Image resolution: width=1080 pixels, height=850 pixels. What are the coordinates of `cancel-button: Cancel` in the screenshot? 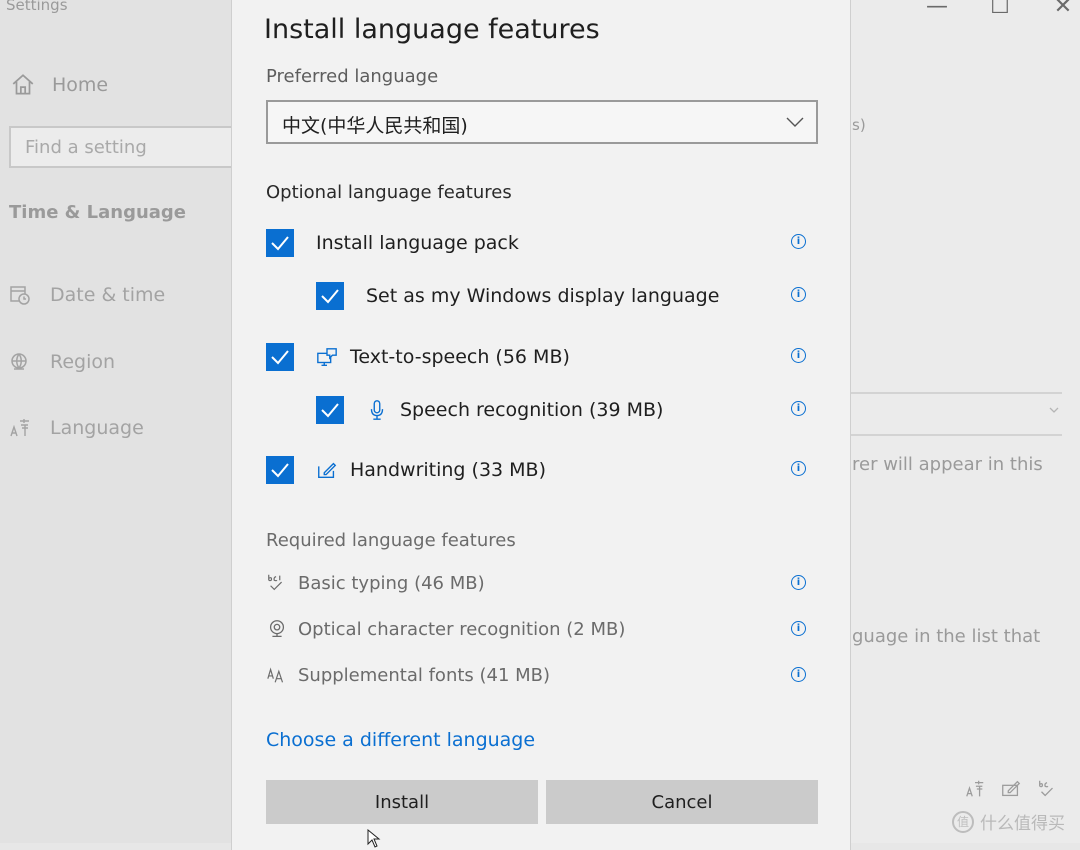 It's located at (682, 802).